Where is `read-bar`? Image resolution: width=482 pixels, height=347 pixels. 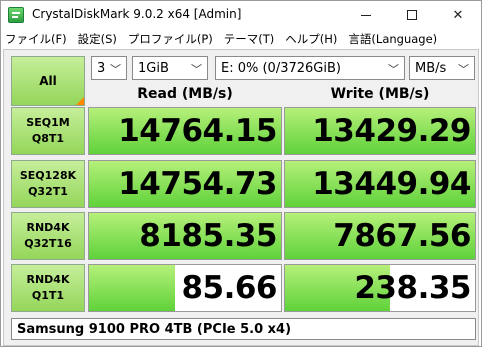
read-bar is located at coordinates (132, 288).